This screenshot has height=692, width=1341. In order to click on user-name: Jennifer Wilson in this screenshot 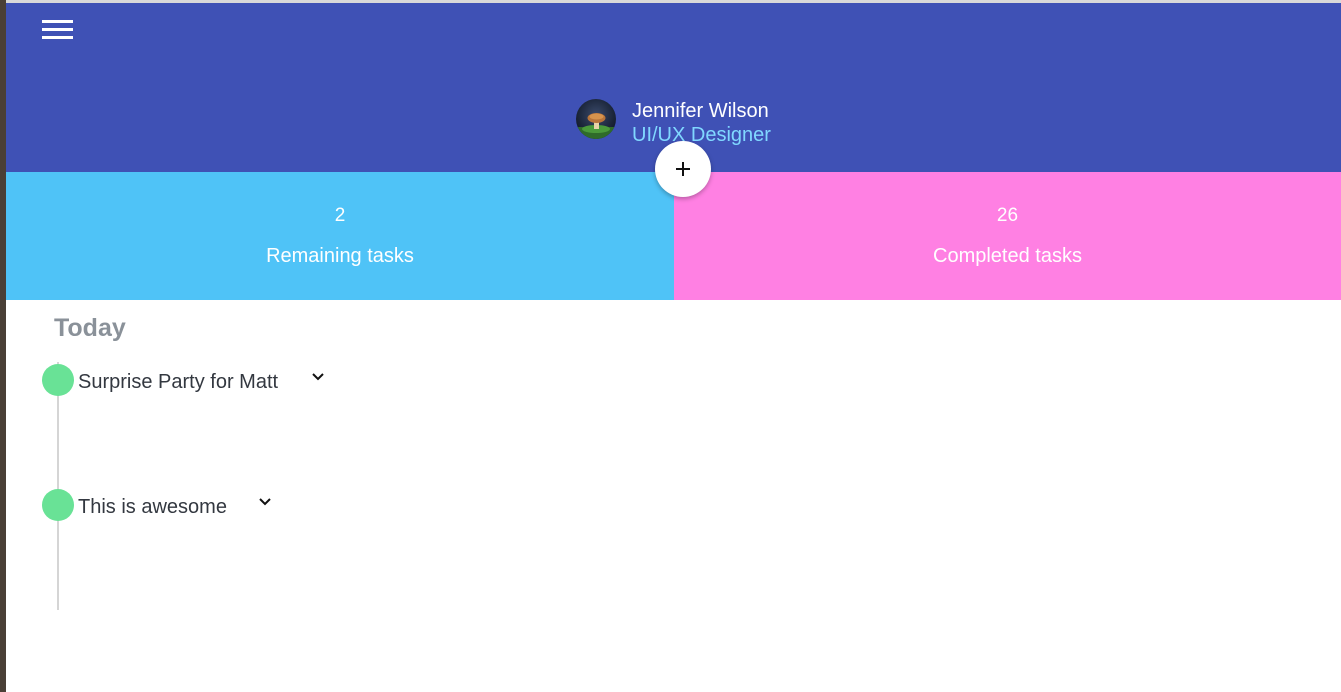, I will do `click(700, 111)`.